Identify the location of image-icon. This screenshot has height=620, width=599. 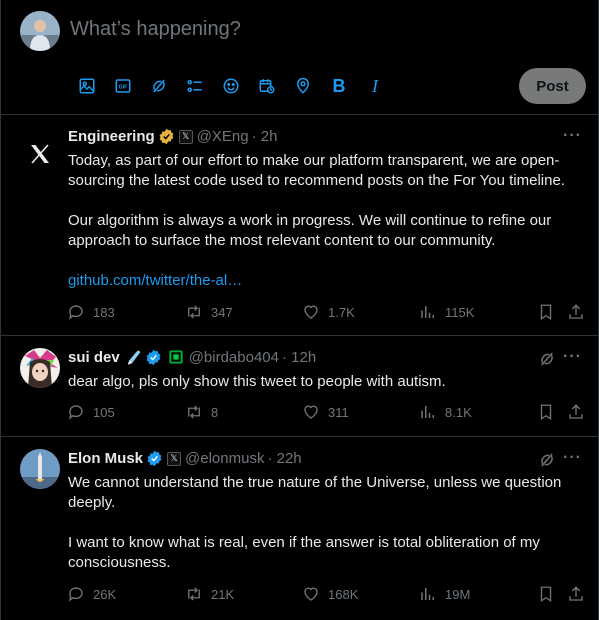
(87, 86).